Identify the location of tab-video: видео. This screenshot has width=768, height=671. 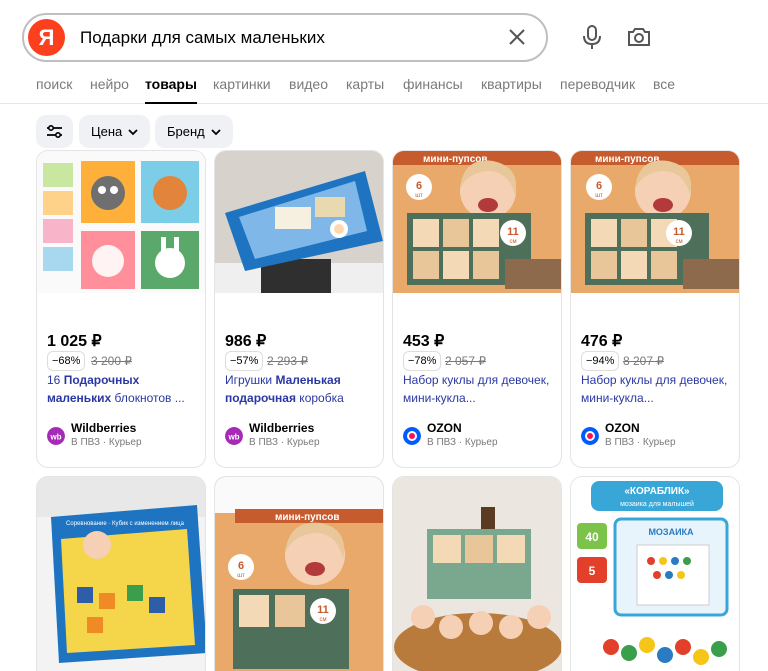
(308, 84).